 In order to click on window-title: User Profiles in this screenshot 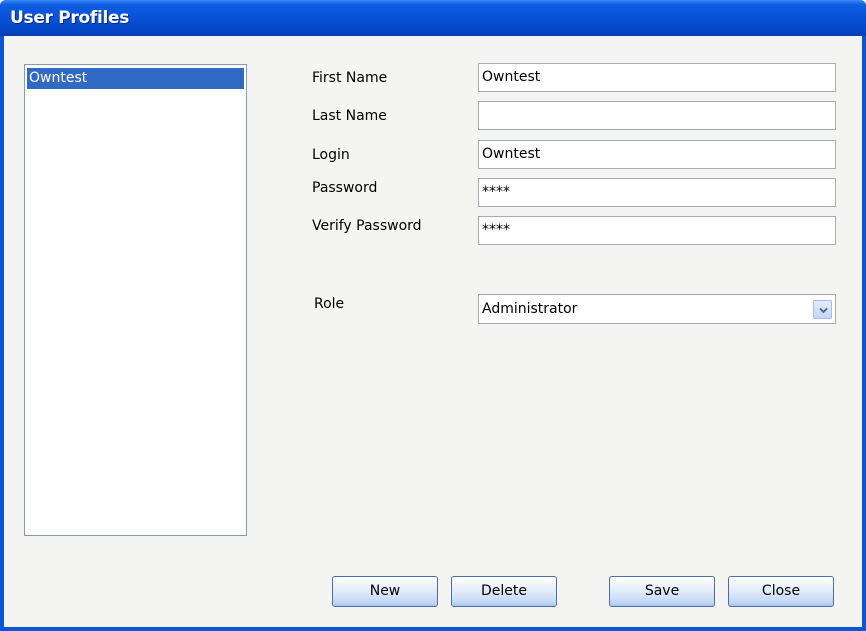, I will do `click(70, 18)`.